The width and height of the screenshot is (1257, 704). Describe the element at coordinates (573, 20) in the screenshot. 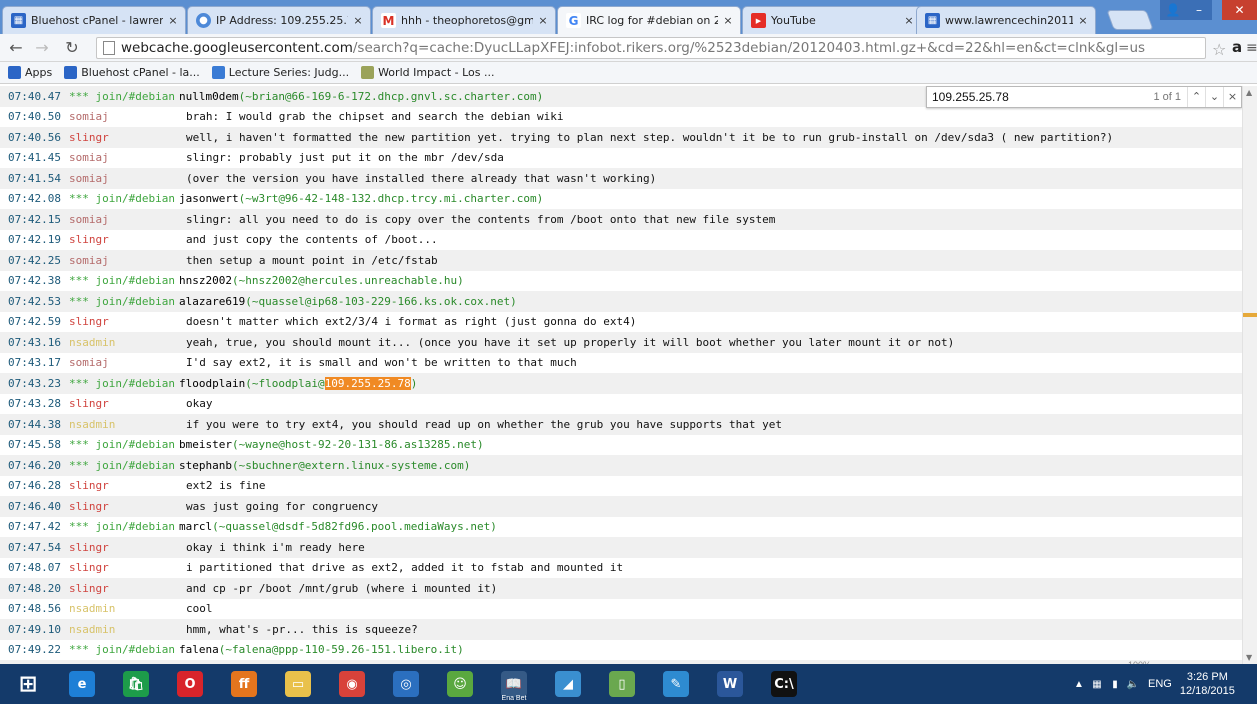

I see `google-icon: G` at that location.